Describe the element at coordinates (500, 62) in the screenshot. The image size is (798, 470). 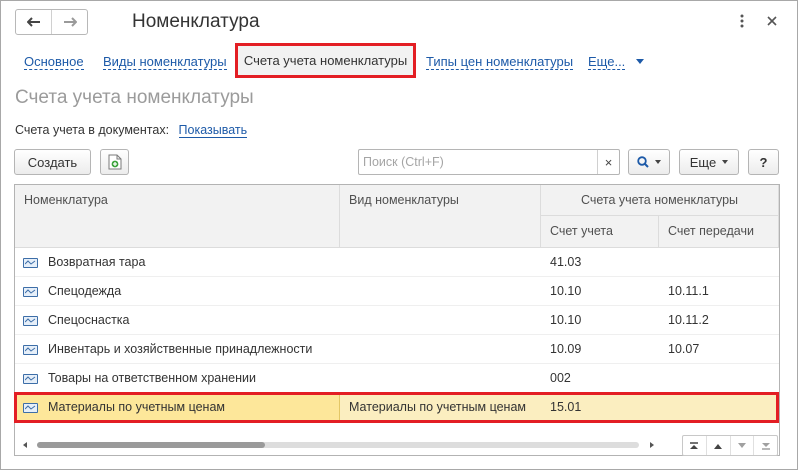
I see `tab-price-types: Типы цен номенклатуры` at that location.